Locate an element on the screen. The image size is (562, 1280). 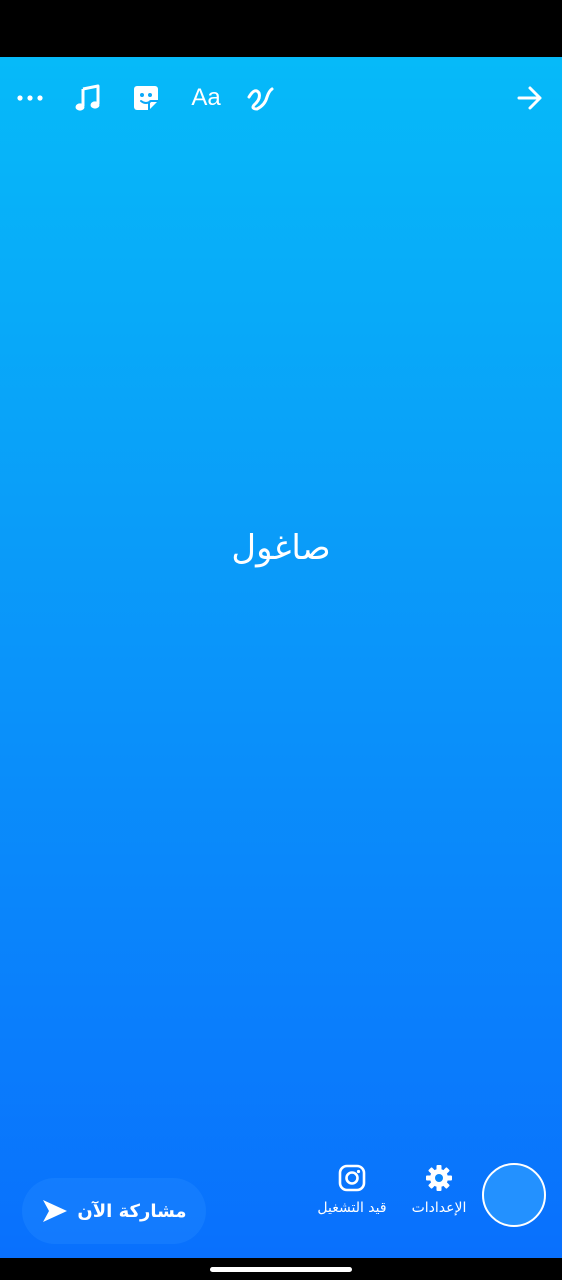
settings-label: الإعدادات is located at coordinates (439, 1208).